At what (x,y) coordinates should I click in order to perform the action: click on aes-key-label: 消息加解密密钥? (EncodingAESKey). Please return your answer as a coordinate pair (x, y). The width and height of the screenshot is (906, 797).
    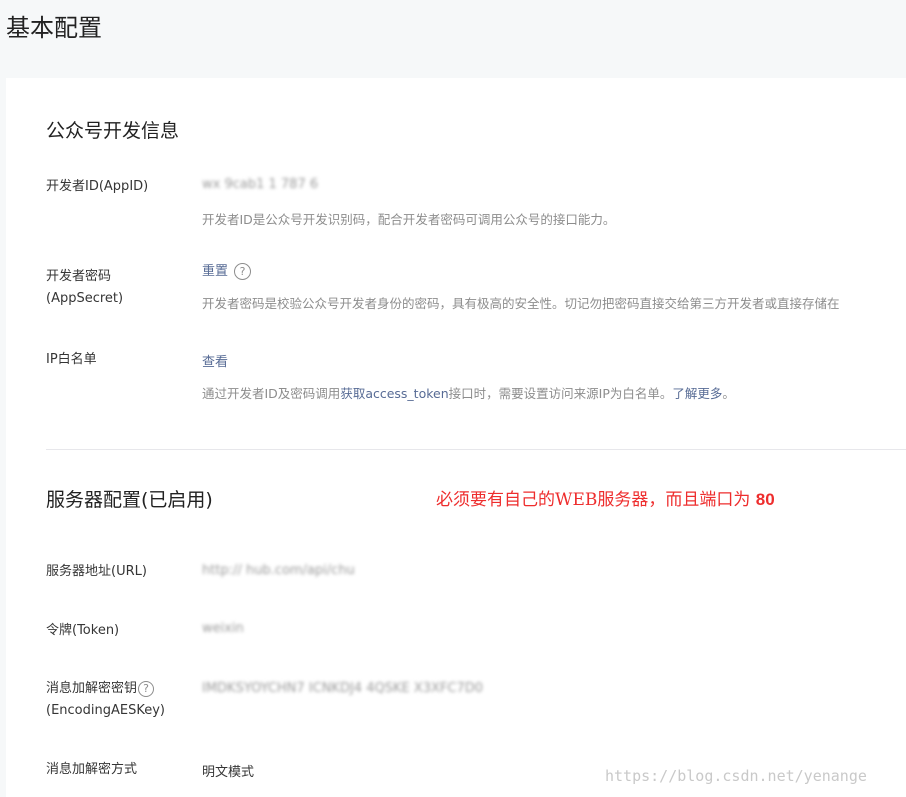
    Looking at the image, I should click on (105, 700).